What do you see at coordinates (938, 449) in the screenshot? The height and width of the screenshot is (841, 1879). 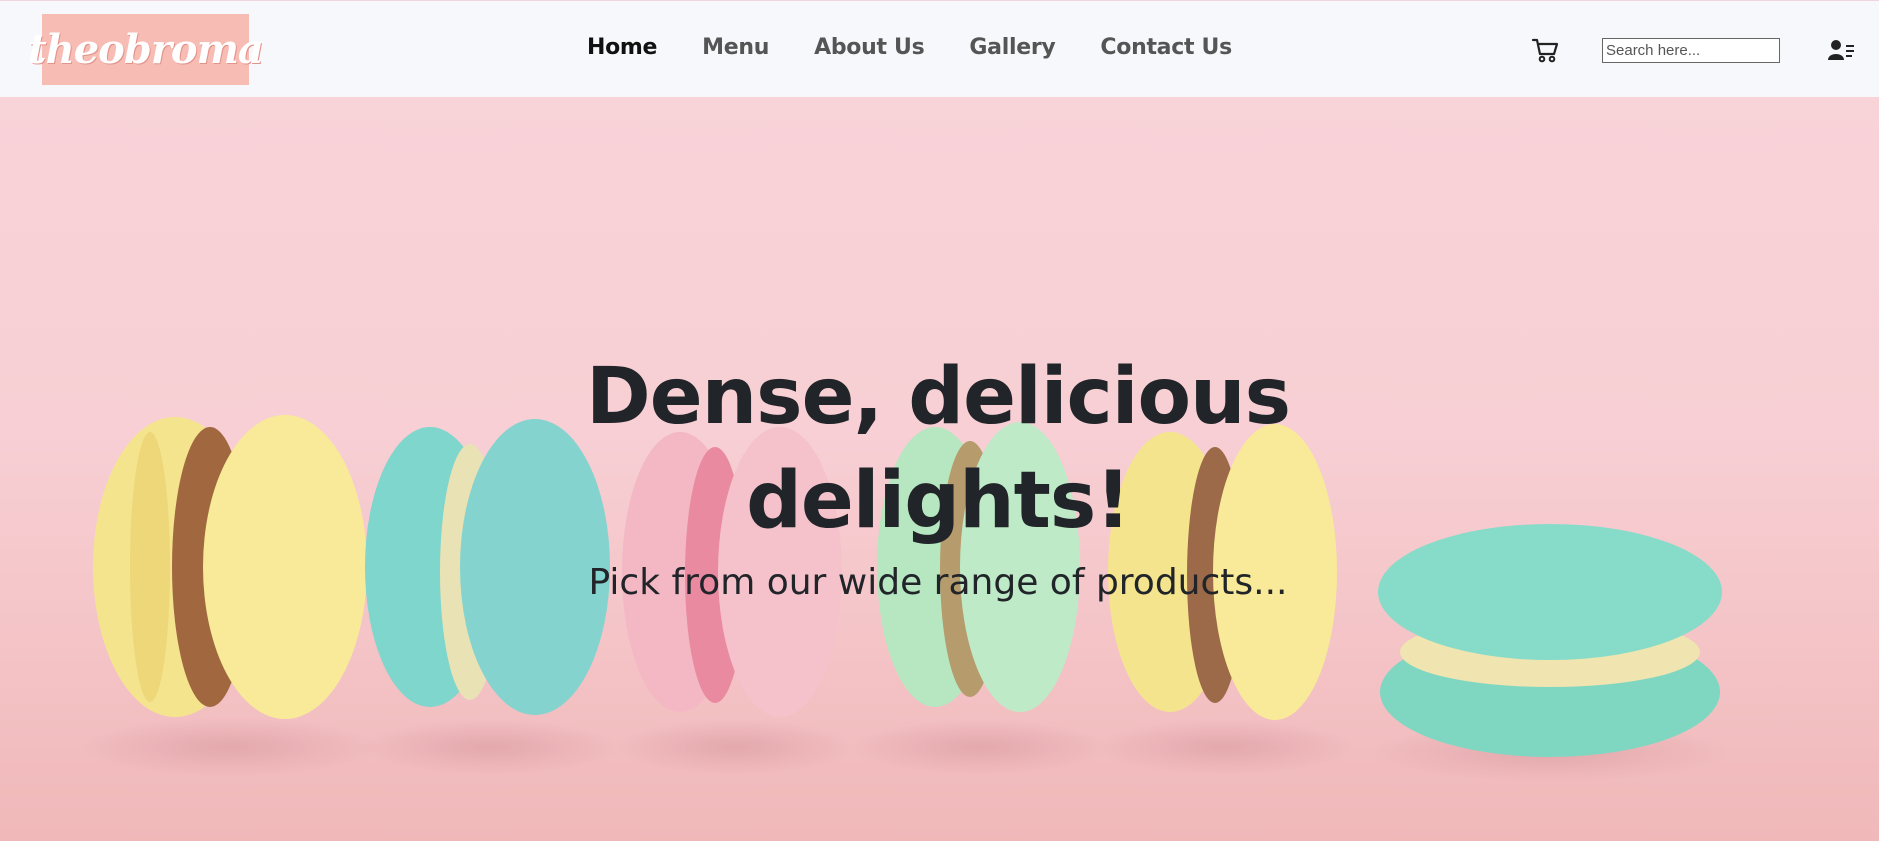 I see `hero-headline: Dense, delicious delights!` at bounding box center [938, 449].